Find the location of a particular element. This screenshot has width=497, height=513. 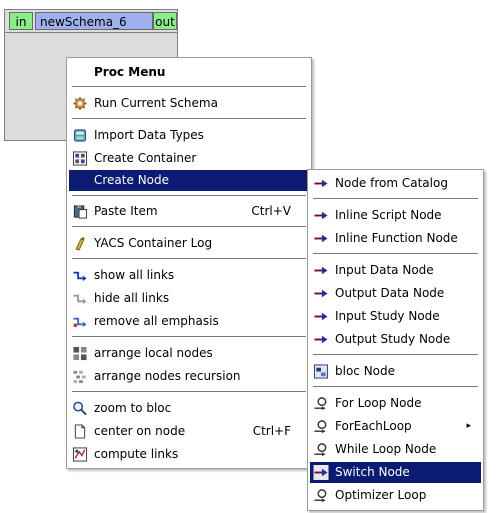

output-port: out is located at coordinates (165, 21).